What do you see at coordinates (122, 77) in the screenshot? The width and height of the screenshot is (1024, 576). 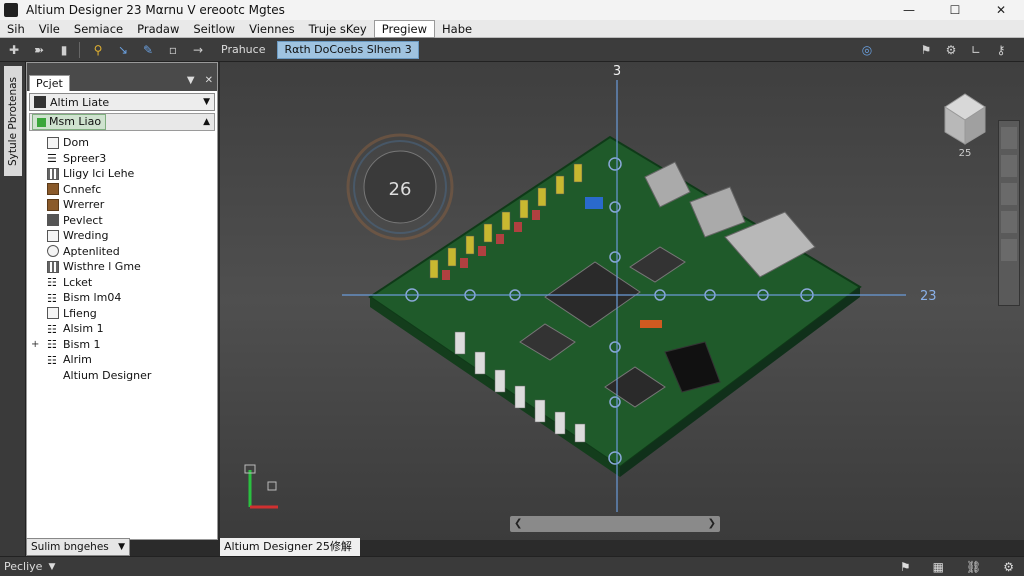 I see `project-panel-header: Pcjet ▼ ✕` at bounding box center [122, 77].